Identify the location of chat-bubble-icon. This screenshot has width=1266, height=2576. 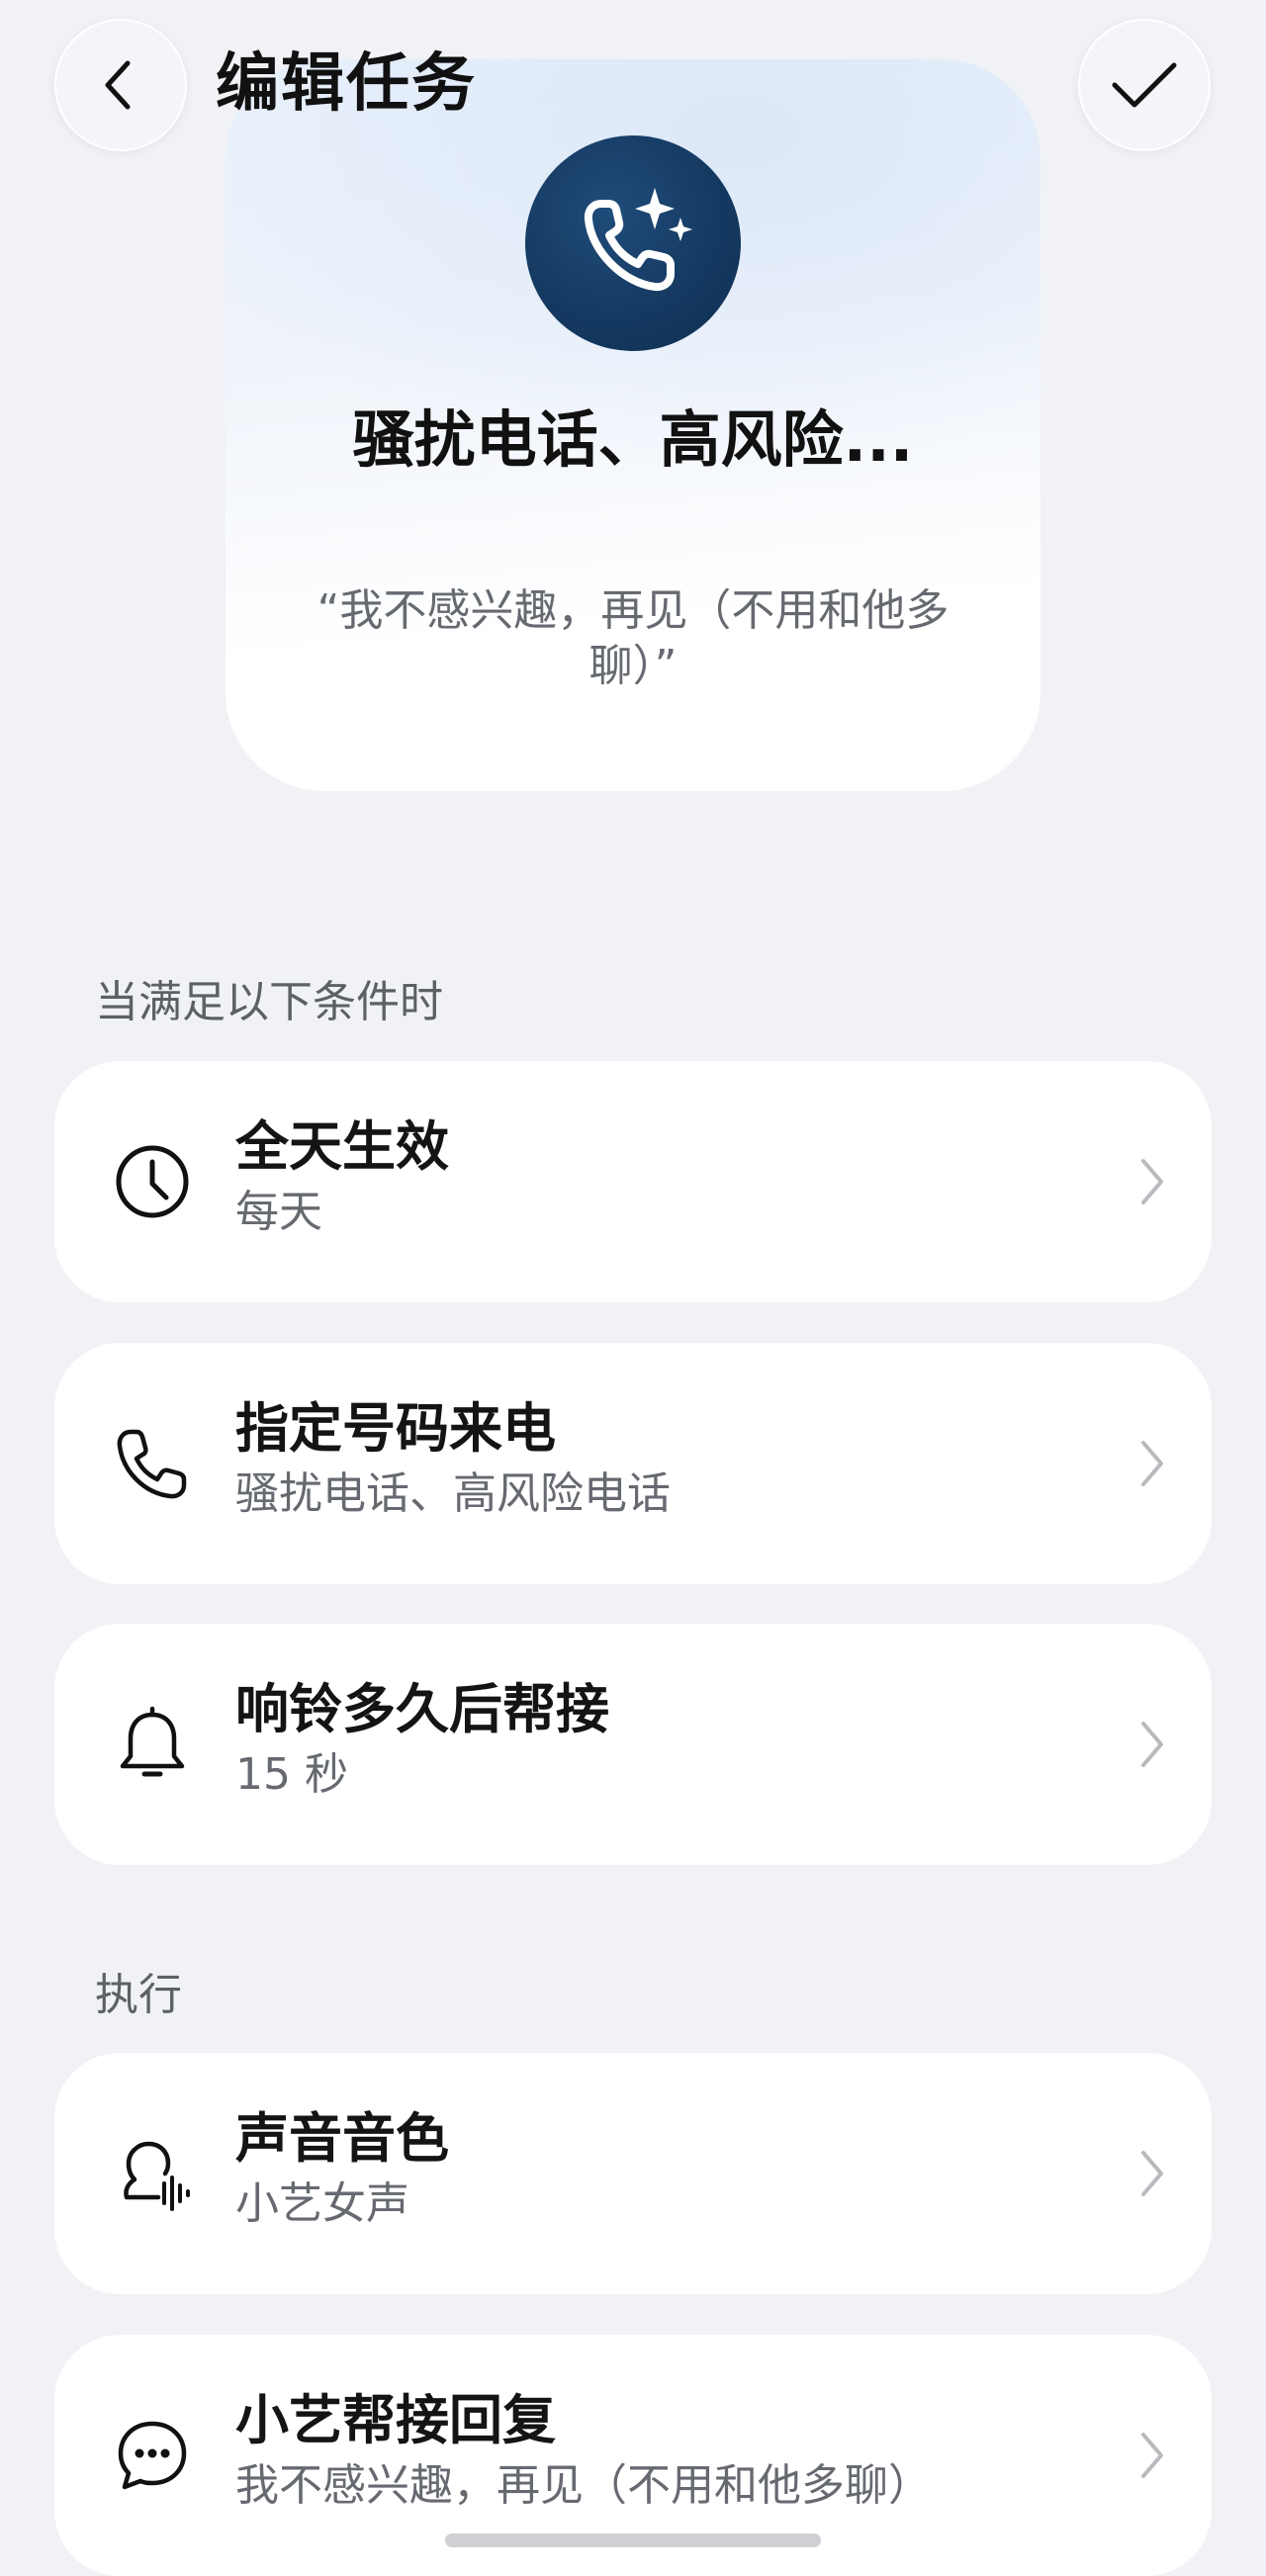
(152, 2455).